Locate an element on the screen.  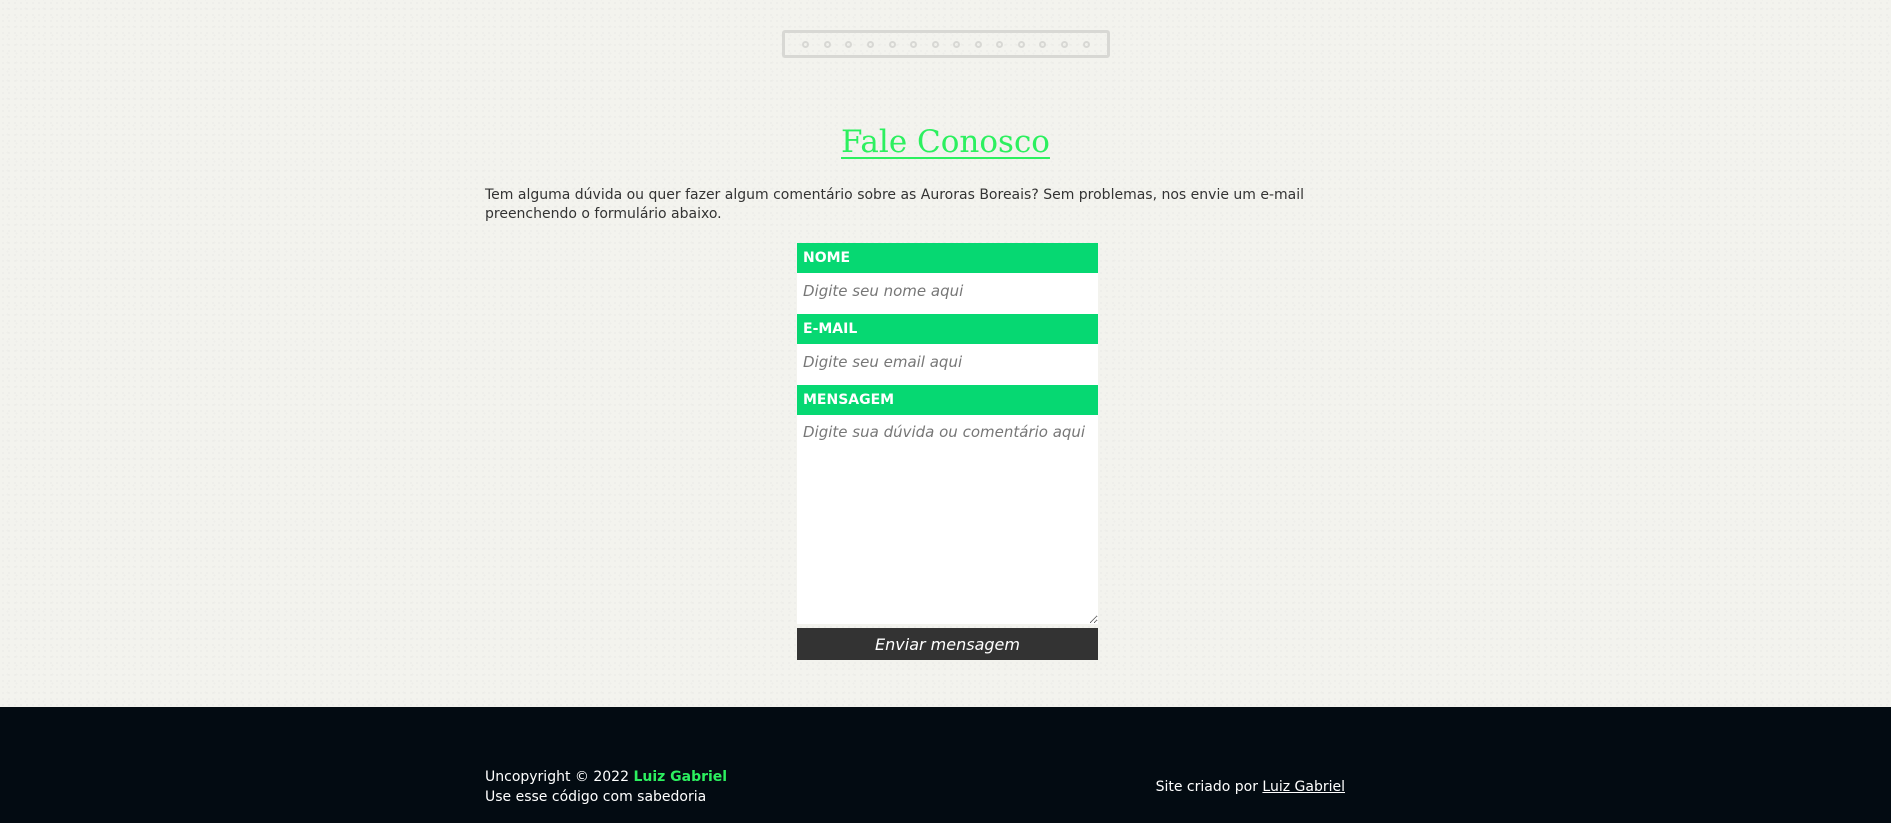
submit-button: Enviar mensagem is located at coordinates (947, 644).